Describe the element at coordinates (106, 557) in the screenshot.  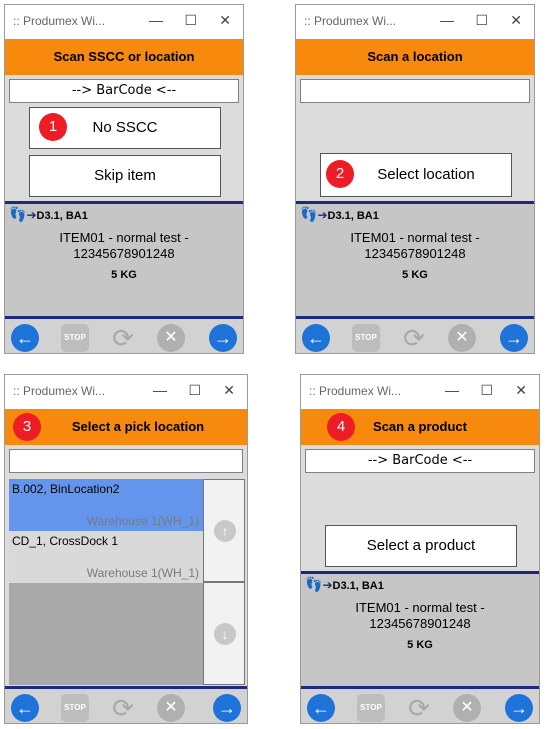
I see `list-item: CD_1, CrossDock 1 Warehouse 1(WH_1)` at that location.